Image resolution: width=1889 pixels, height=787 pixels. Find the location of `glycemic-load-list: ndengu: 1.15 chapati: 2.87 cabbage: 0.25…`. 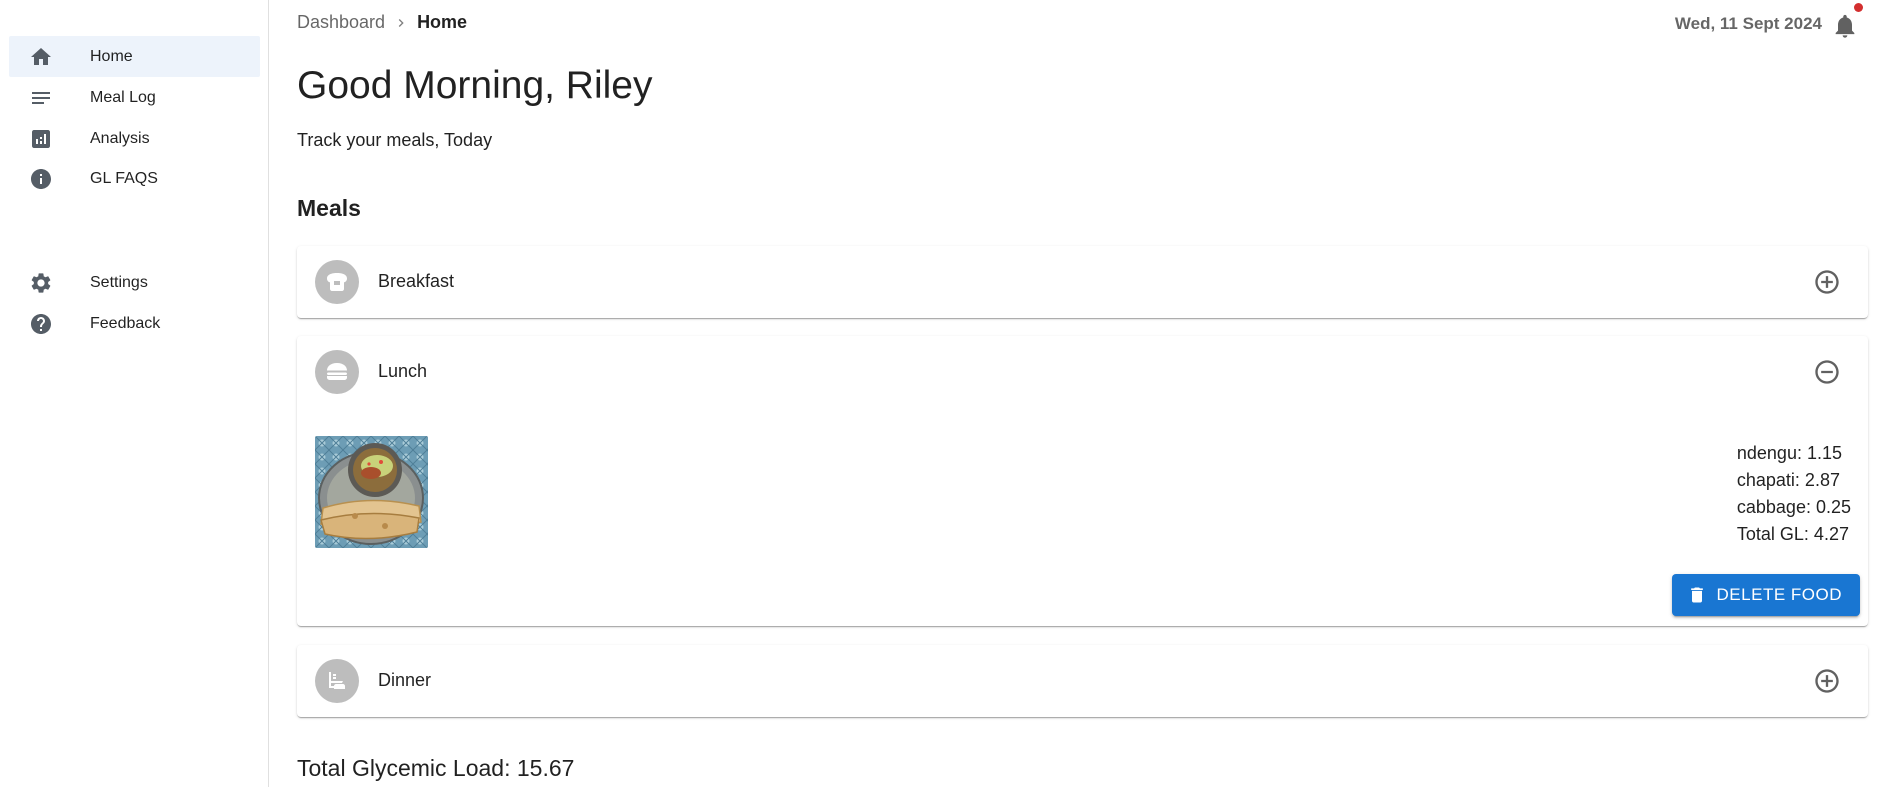

glycemic-load-list: ndengu: 1.15 chapati: 2.87 cabbage: 0.25… is located at coordinates (1794, 494).